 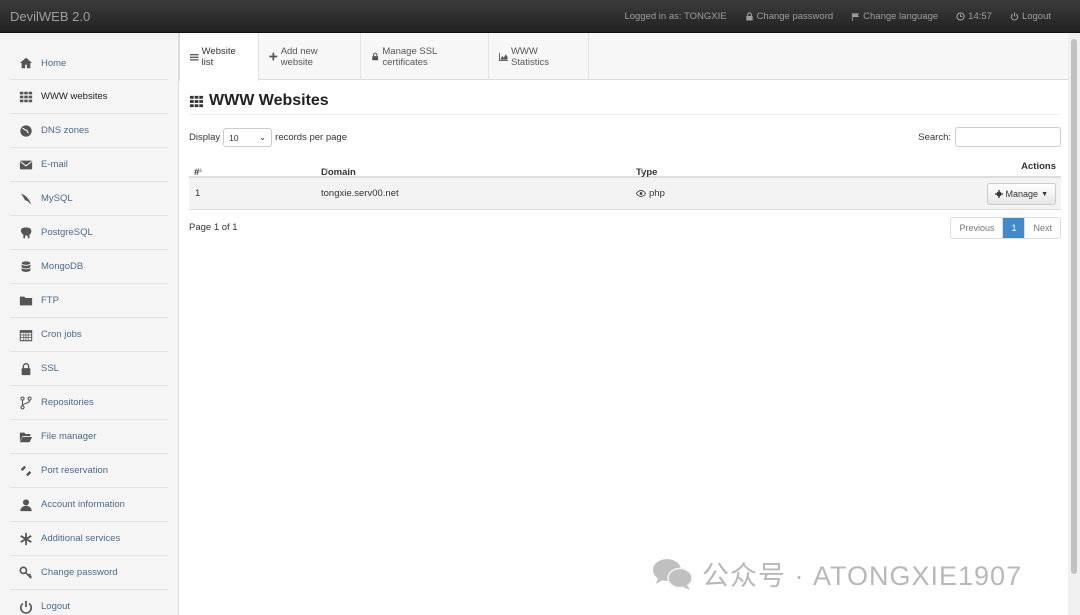 What do you see at coordinates (311, 137) in the screenshot?
I see `records-per-page-label: records per page` at bounding box center [311, 137].